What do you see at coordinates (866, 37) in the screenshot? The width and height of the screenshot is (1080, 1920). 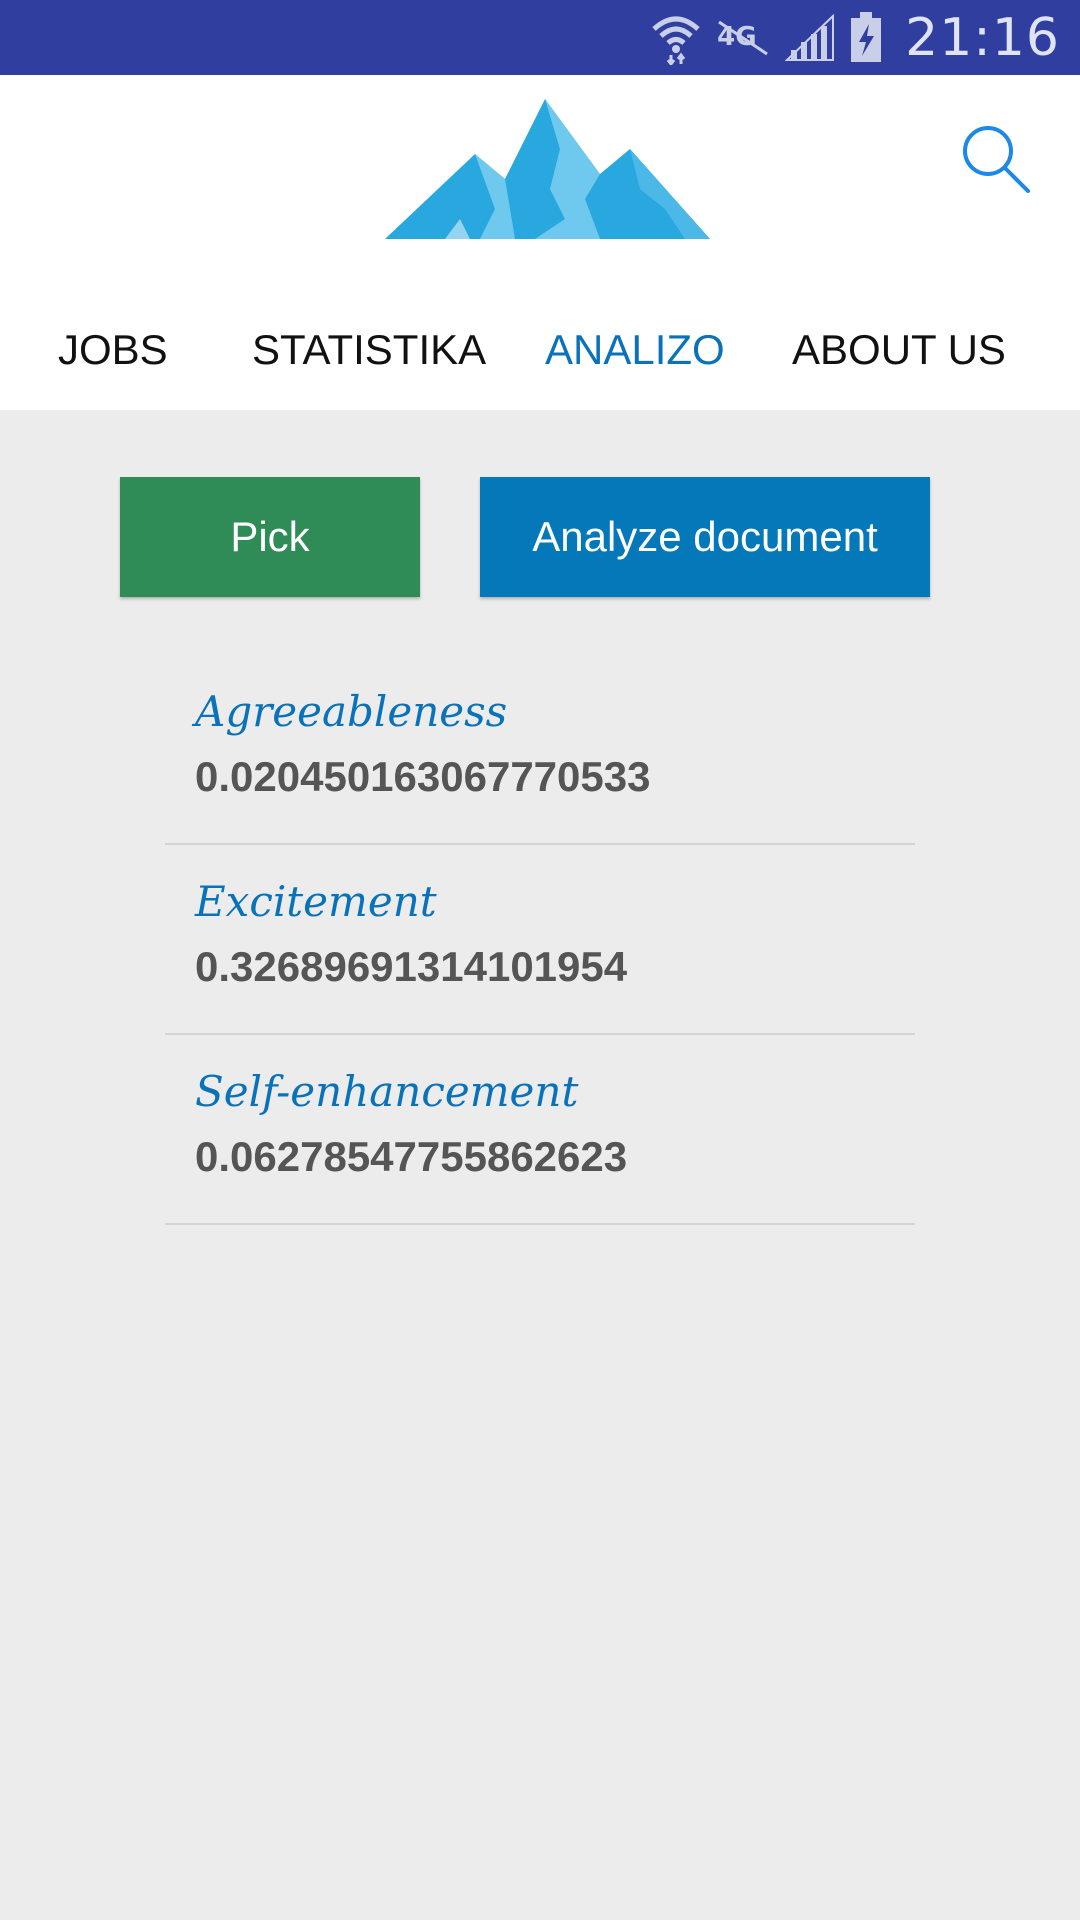 I see `battery-charging-icon` at bounding box center [866, 37].